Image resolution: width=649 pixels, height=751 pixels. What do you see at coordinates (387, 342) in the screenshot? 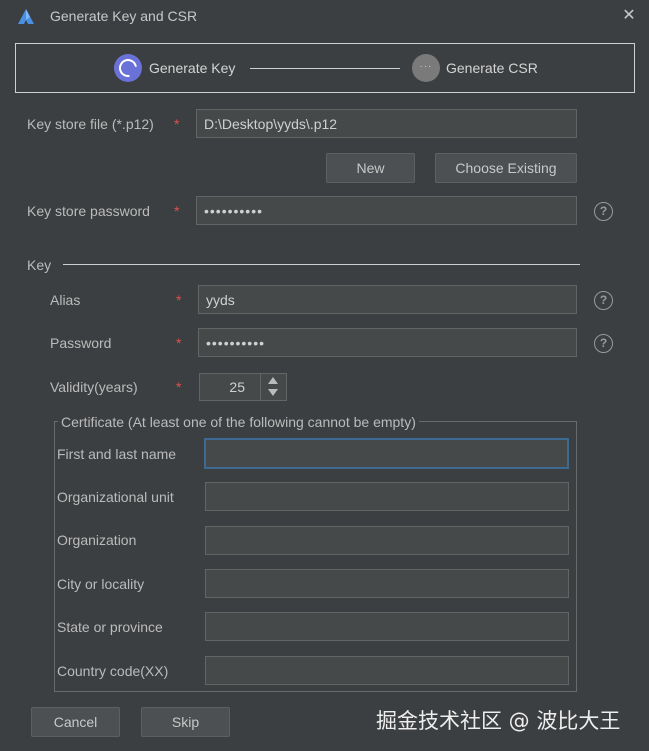
I see `key-password-field` at bounding box center [387, 342].